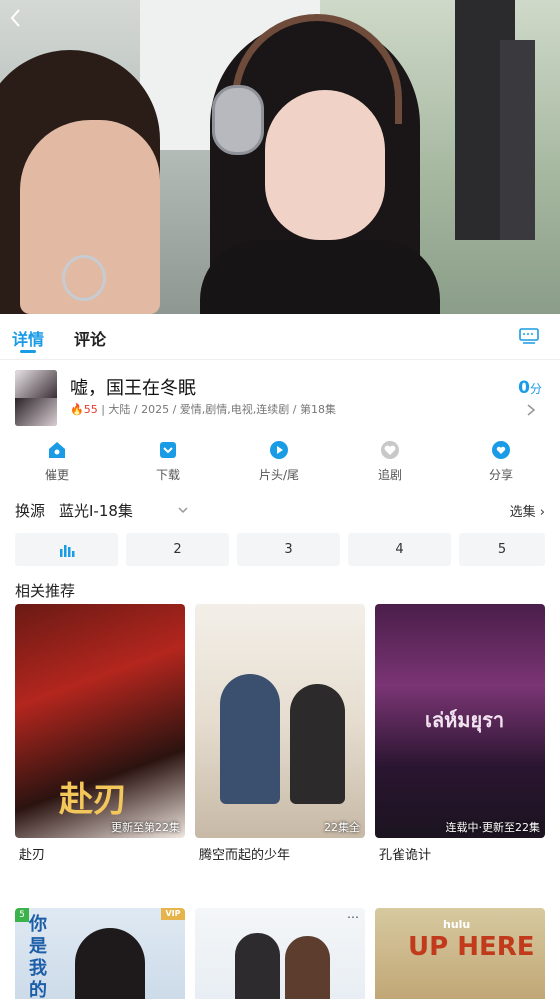 This screenshot has height=999, width=560. What do you see at coordinates (399, 549) in the screenshot?
I see `episode-item: 4` at bounding box center [399, 549].